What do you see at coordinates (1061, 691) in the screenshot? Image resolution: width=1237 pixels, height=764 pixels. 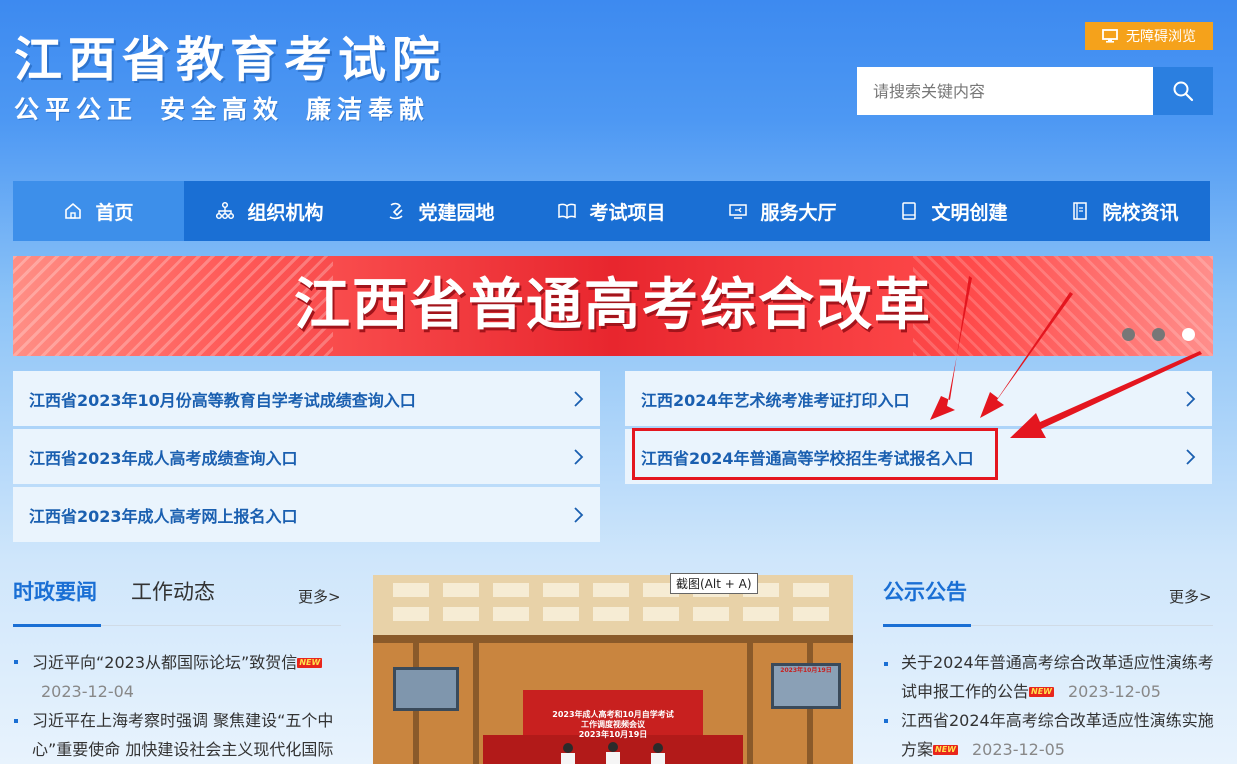 I see `notice-title-line-2: 试申报工作的公告 NEW 2023-12-05` at bounding box center [1061, 691].